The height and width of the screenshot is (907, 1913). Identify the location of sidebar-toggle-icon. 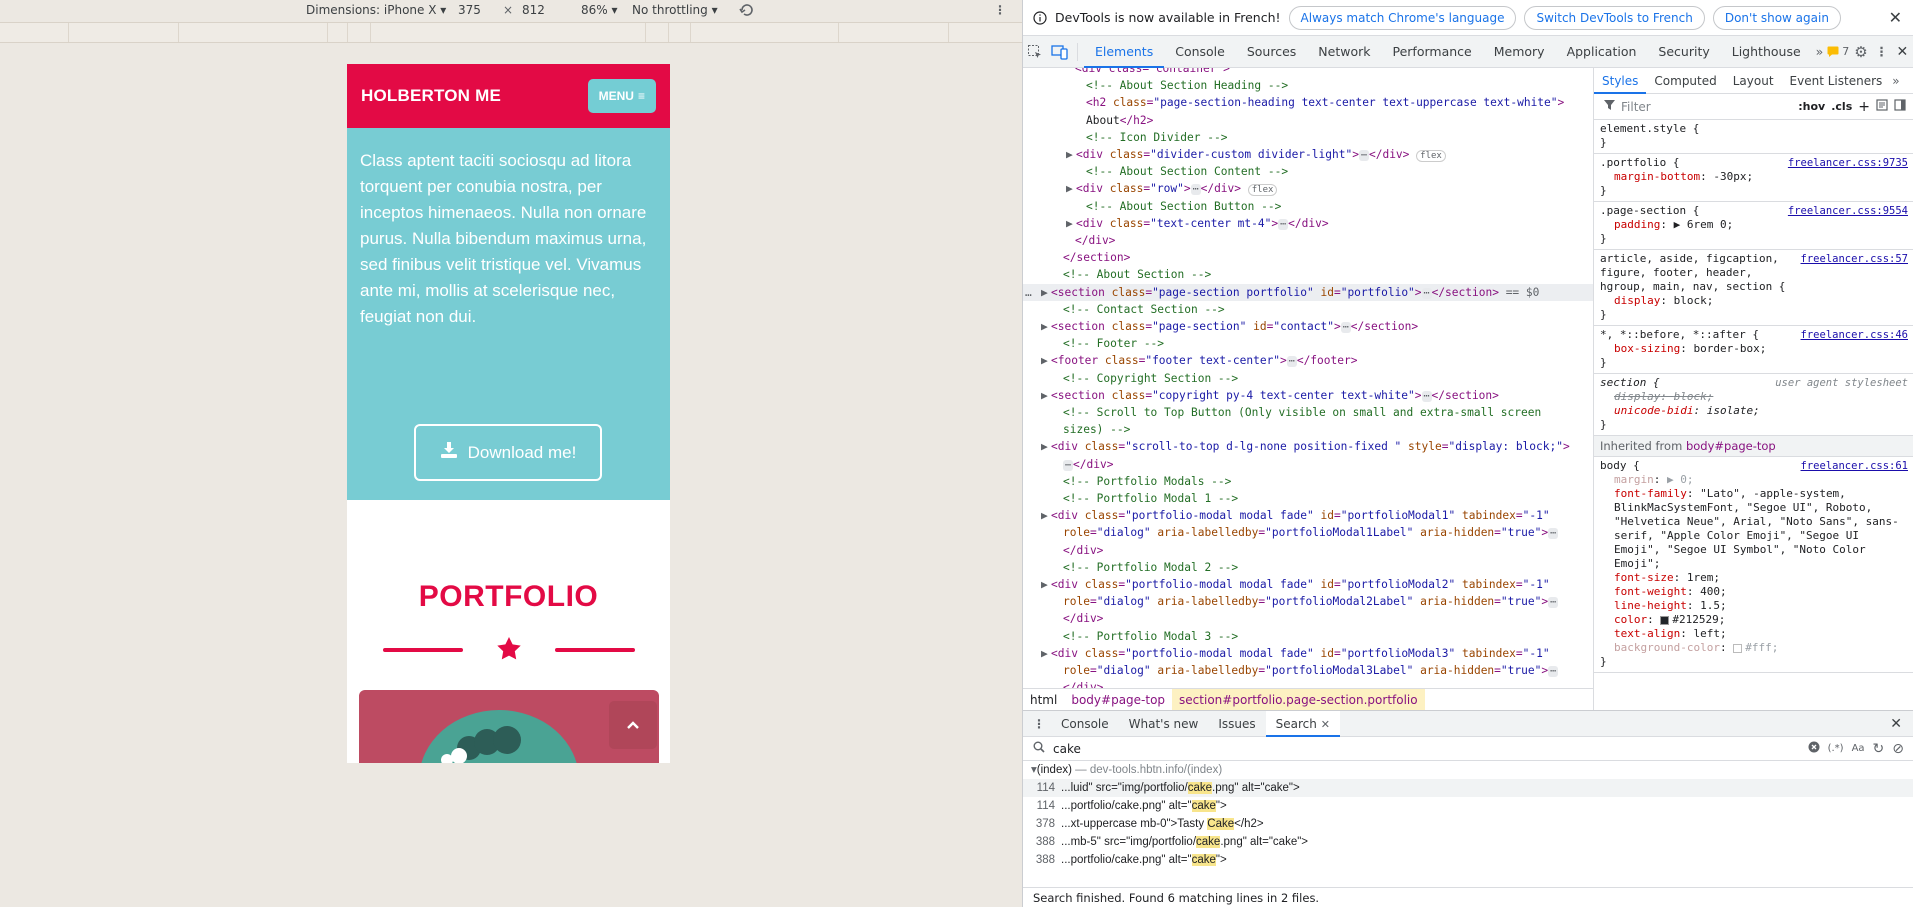
(1900, 106).